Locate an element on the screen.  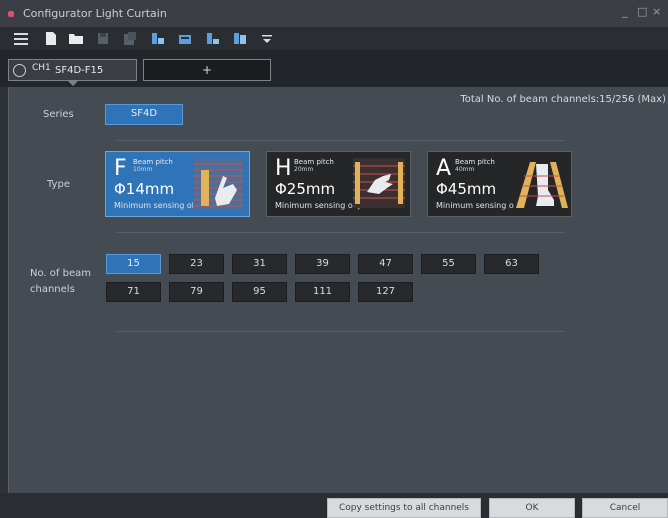
series-label: Series is located at coordinates (58, 114).